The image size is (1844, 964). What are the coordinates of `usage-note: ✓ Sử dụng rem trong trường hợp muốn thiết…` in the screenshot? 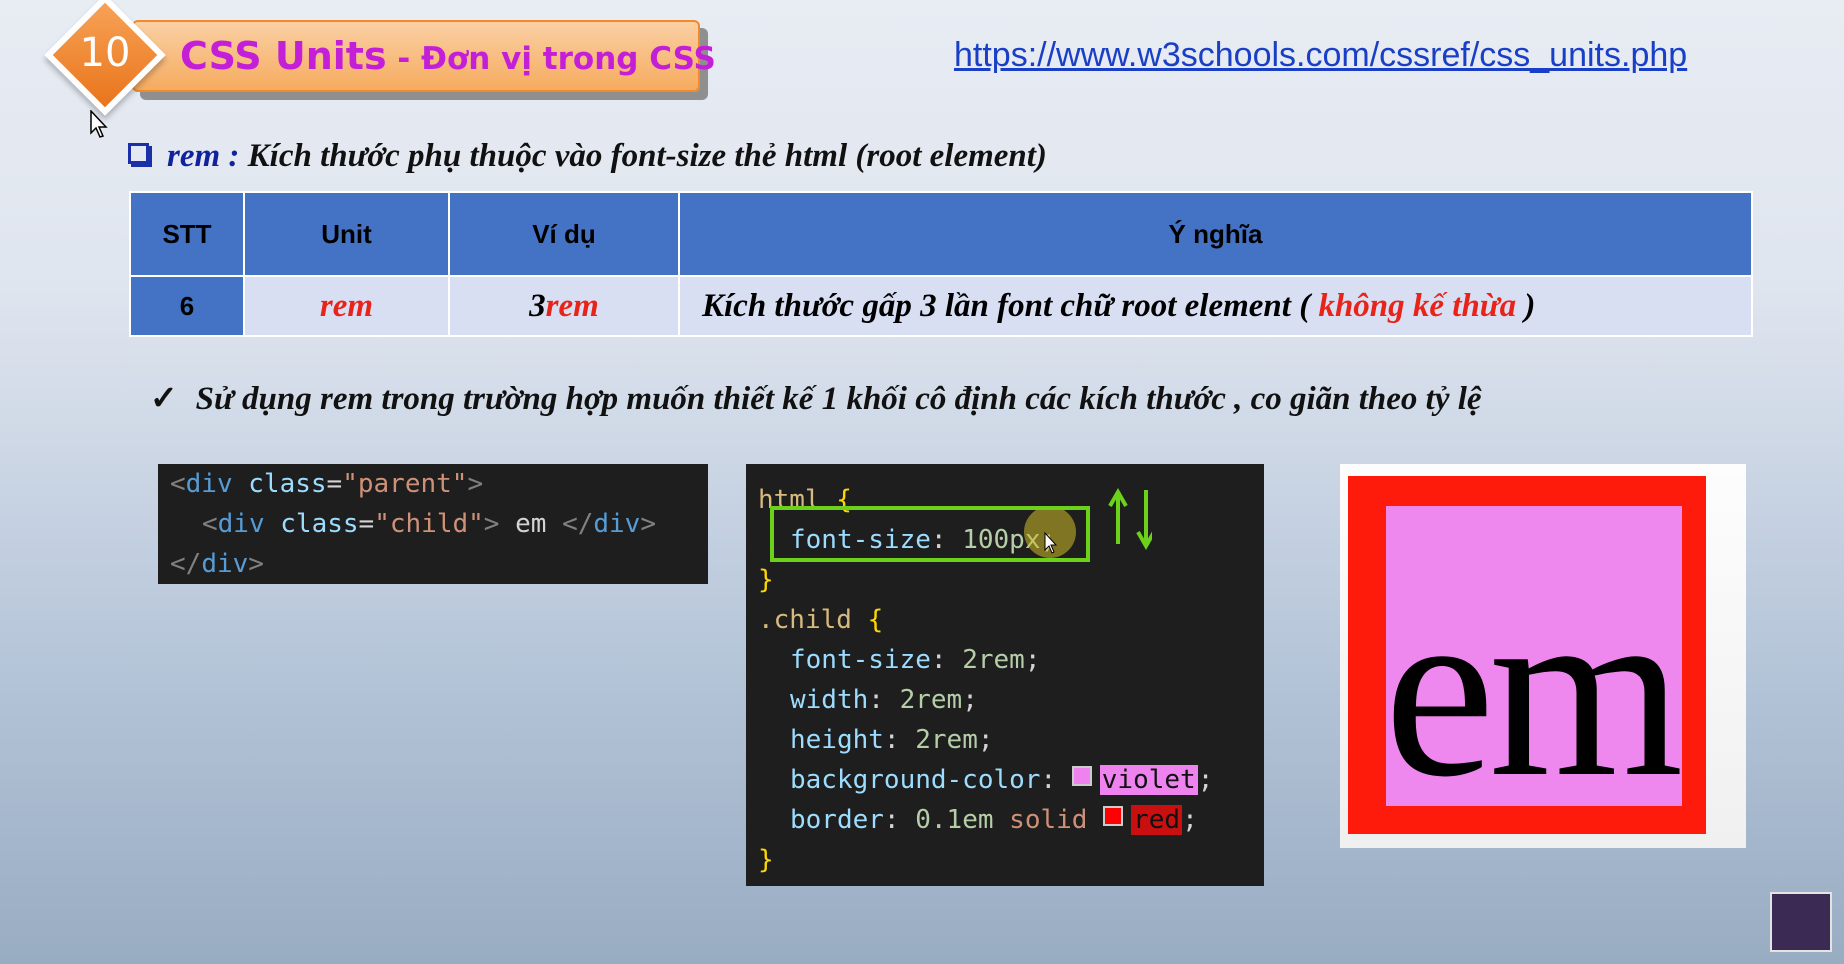 It's located at (816, 398).